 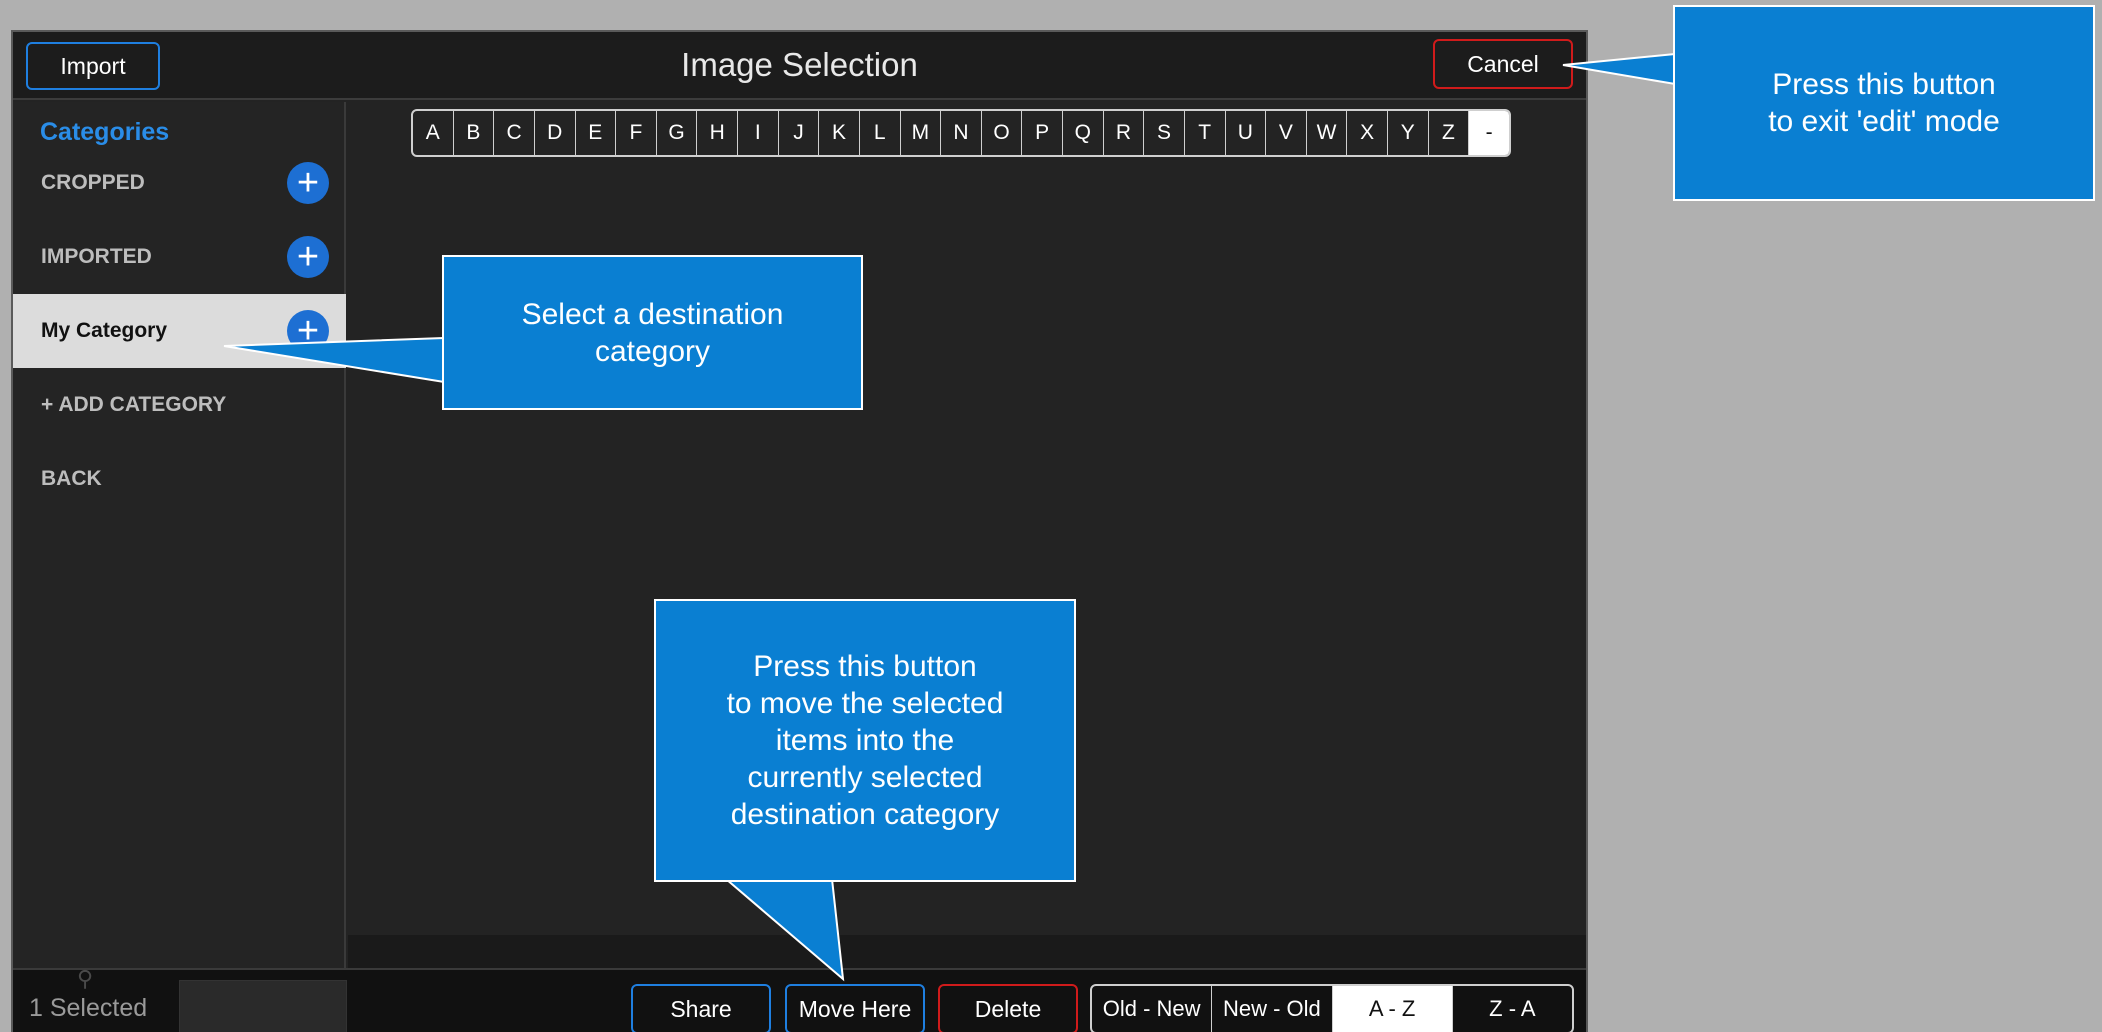 I want to click on alphabet-letter: K, so click(x=839, y=133).